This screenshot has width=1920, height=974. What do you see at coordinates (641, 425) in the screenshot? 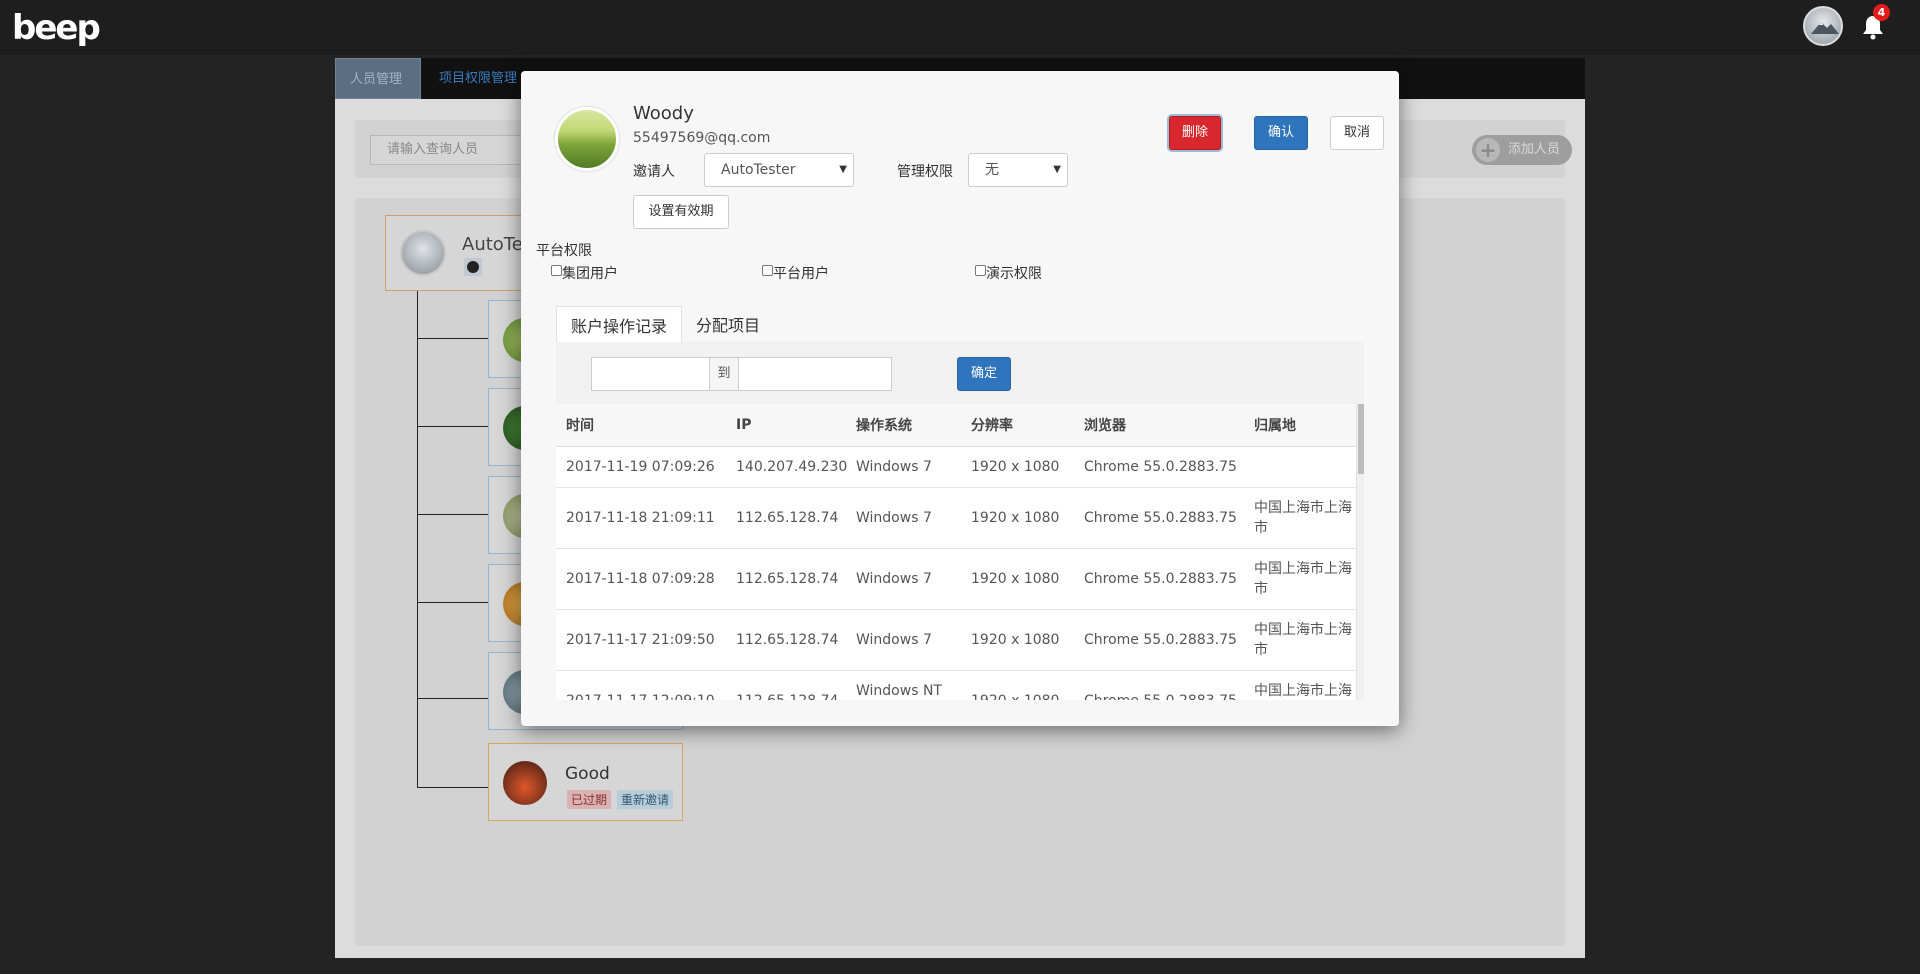
I see `col-time: 时间` at bounding box center [641, 425].